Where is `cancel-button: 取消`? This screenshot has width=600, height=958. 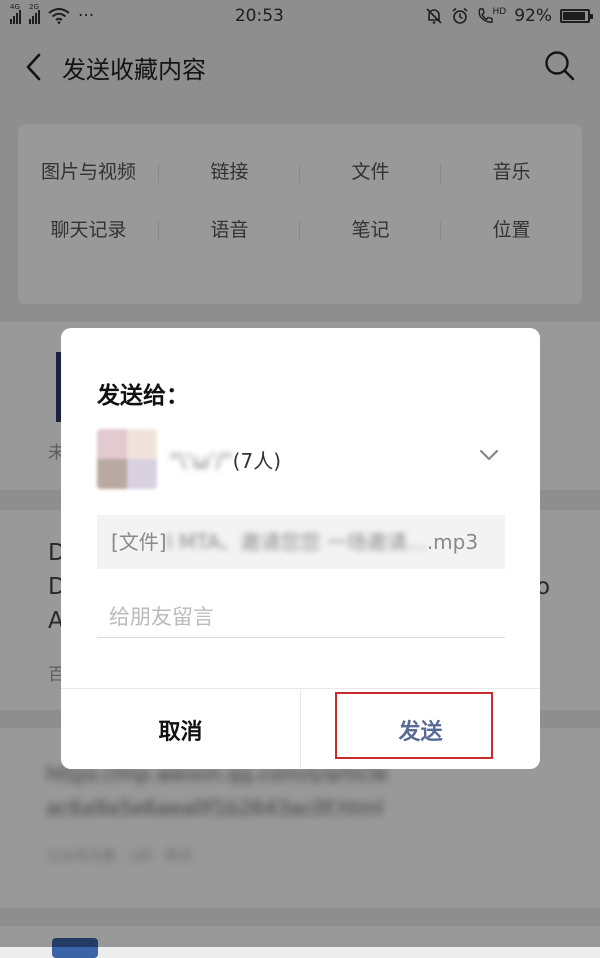
cancel-button: 取消 is located at coordinates (181, 729).